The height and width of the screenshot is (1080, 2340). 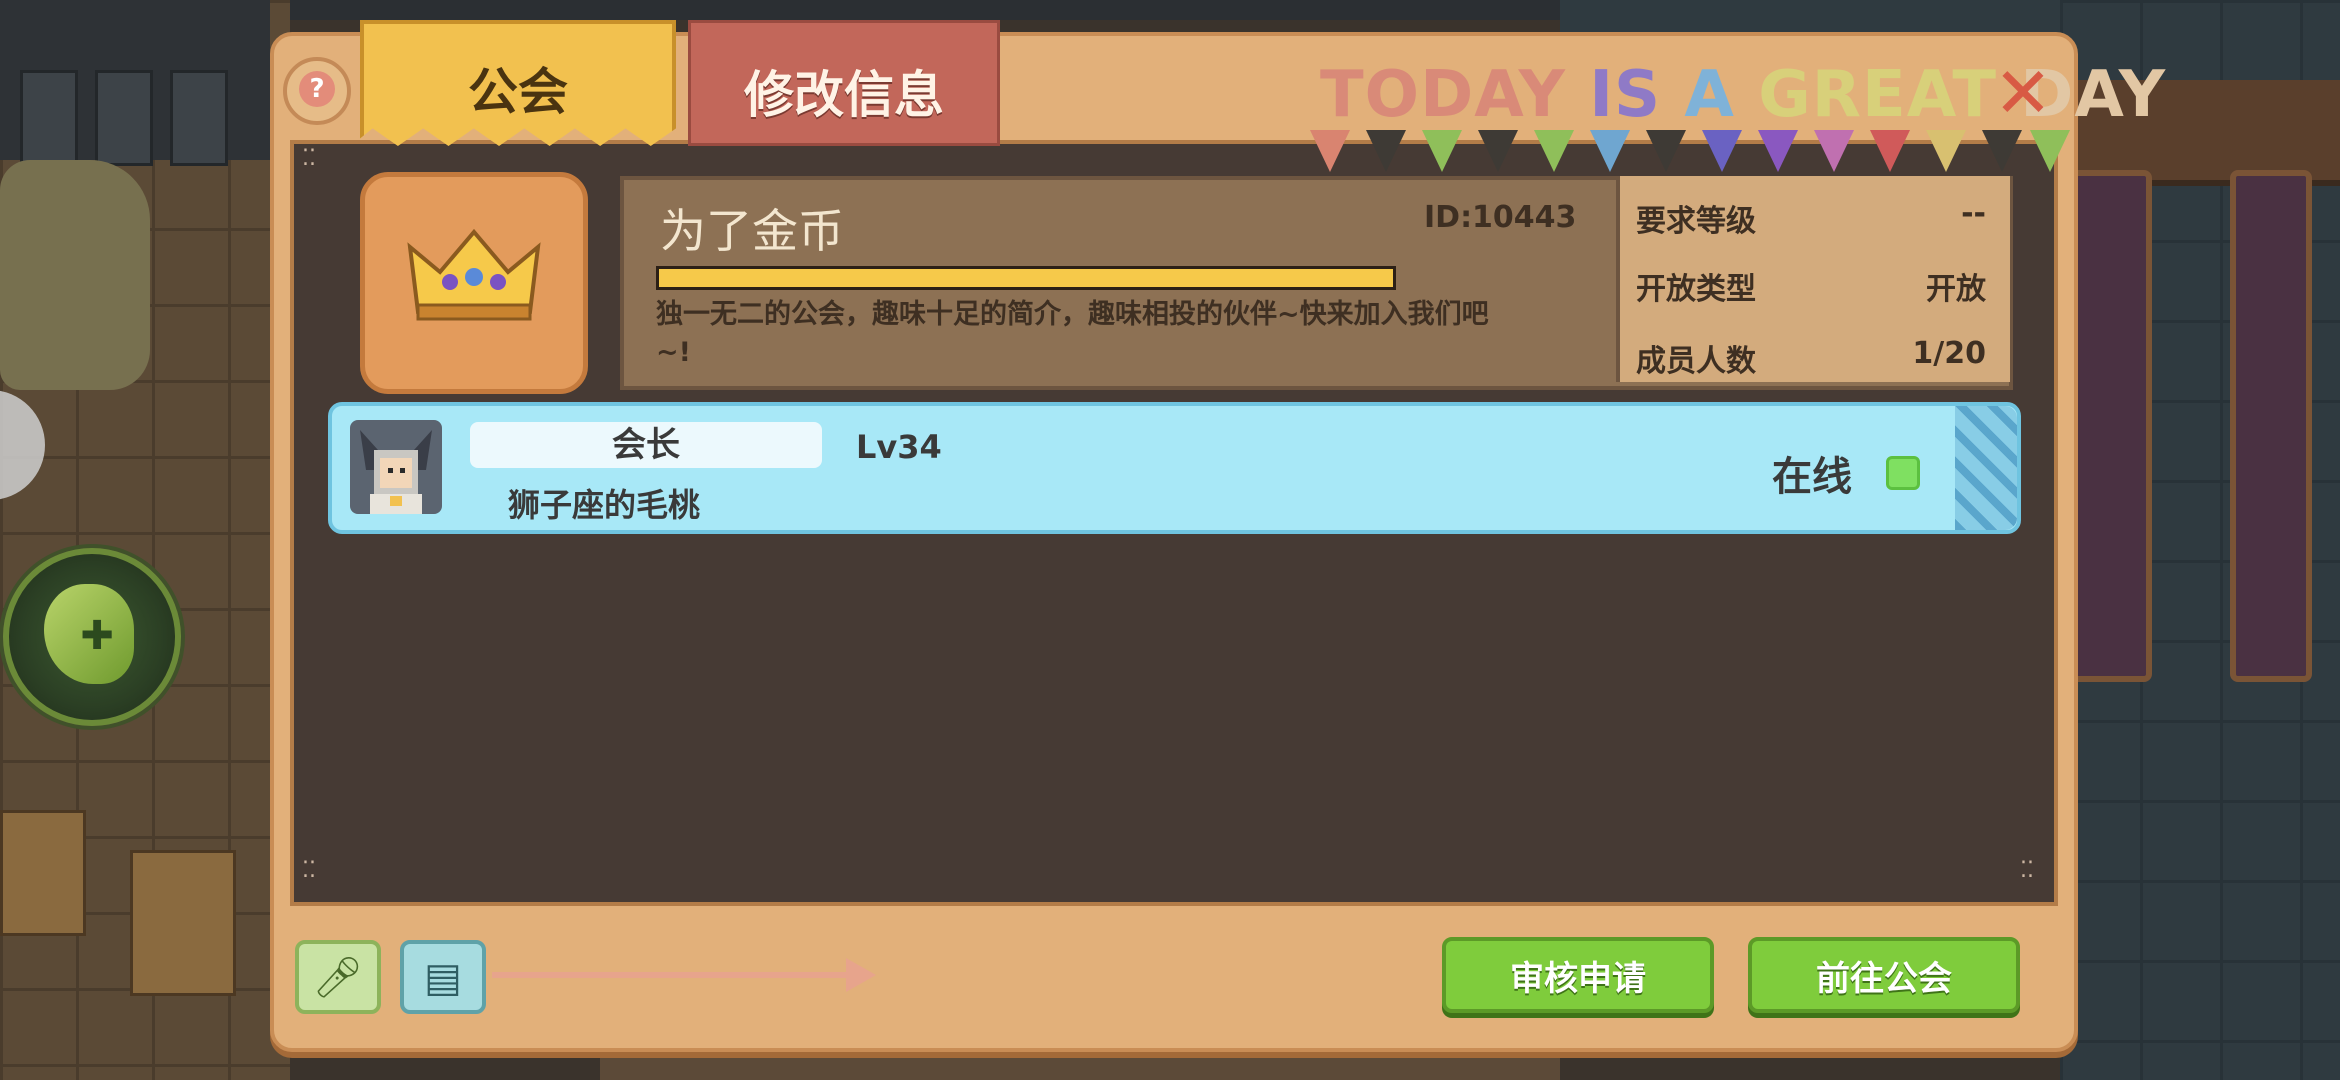 What do you see at coordinates (1812, 477) in the screenshot?
I see `member-status: 在线` at bounding box center [1812, 477].